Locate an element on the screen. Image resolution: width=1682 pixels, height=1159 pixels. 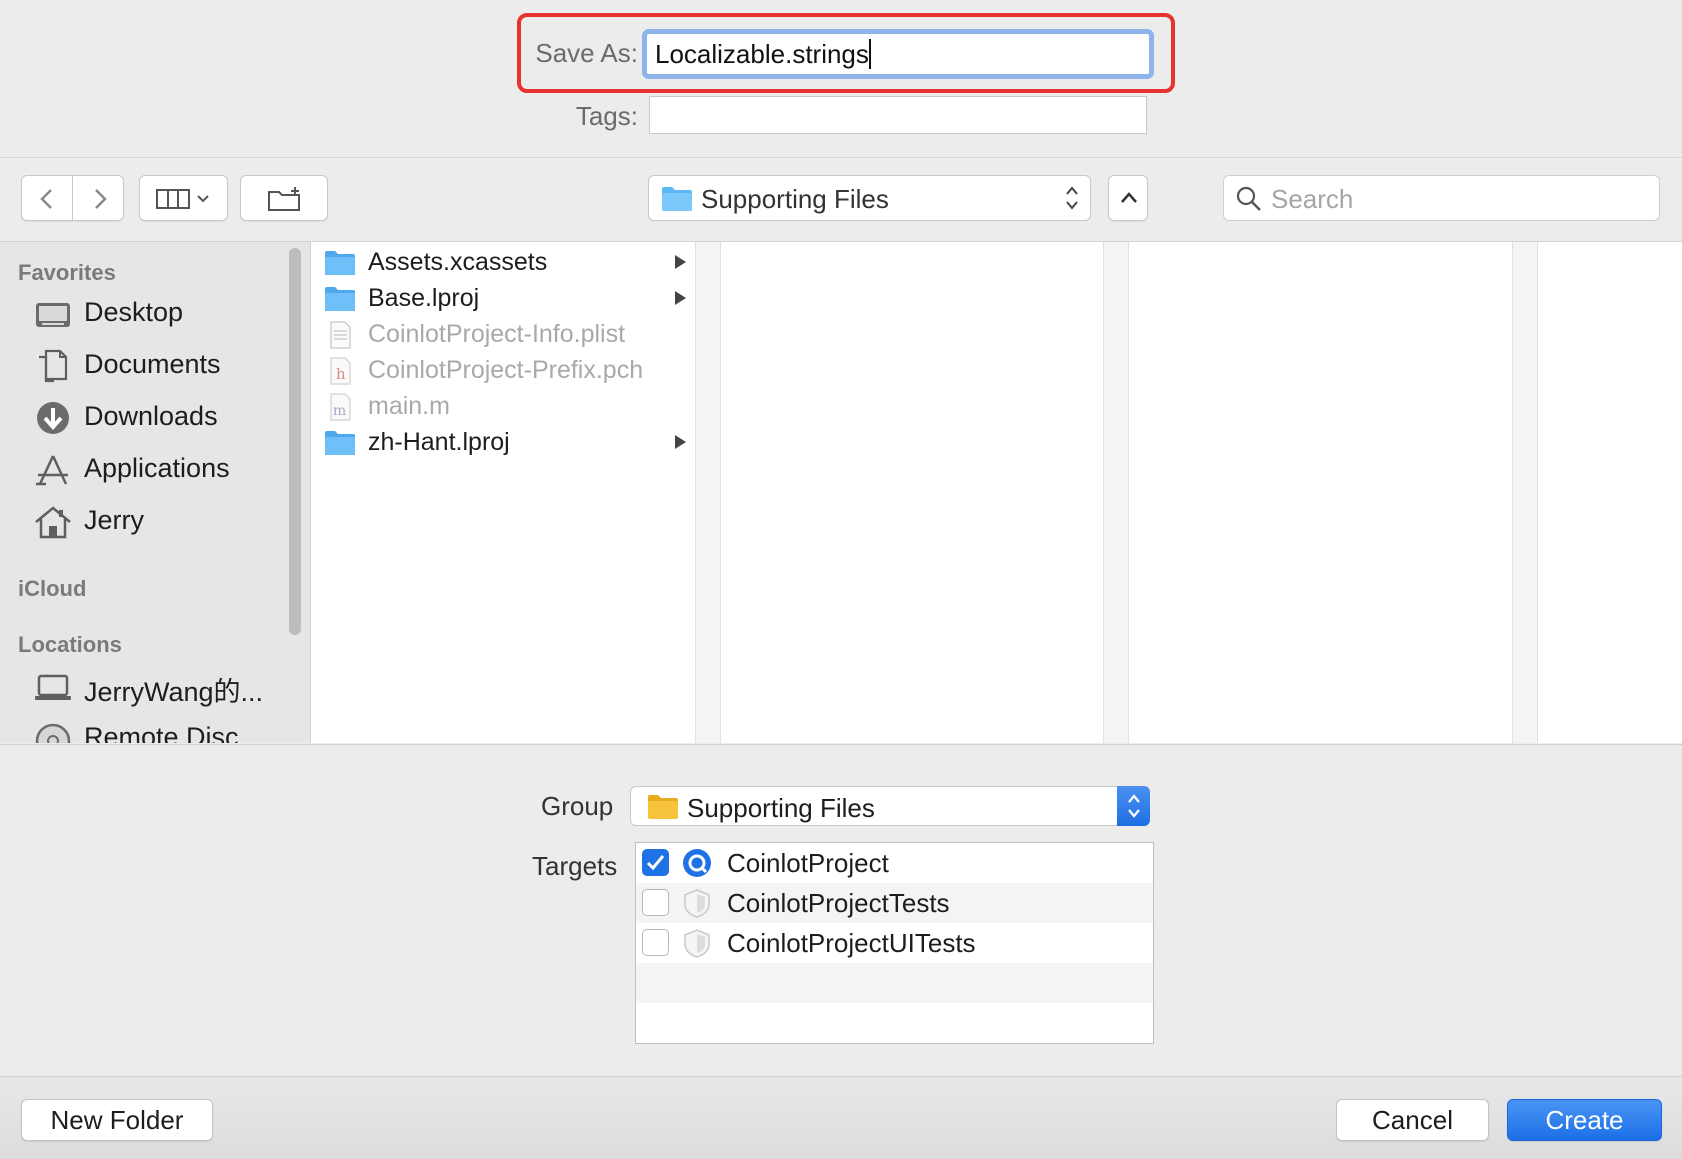
target-row: CoinlotProjectUITests is located at coordinates (894, 943).